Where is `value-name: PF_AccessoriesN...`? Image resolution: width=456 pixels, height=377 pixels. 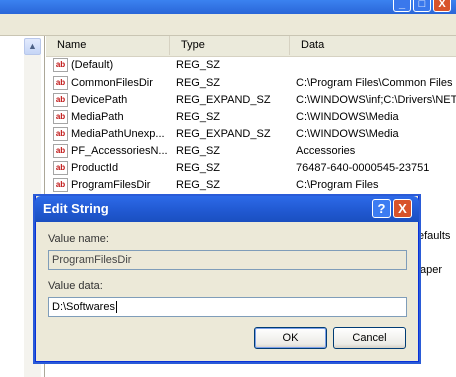 value-name: PF_AccessoriesN... is located at coordinates (119, 151).